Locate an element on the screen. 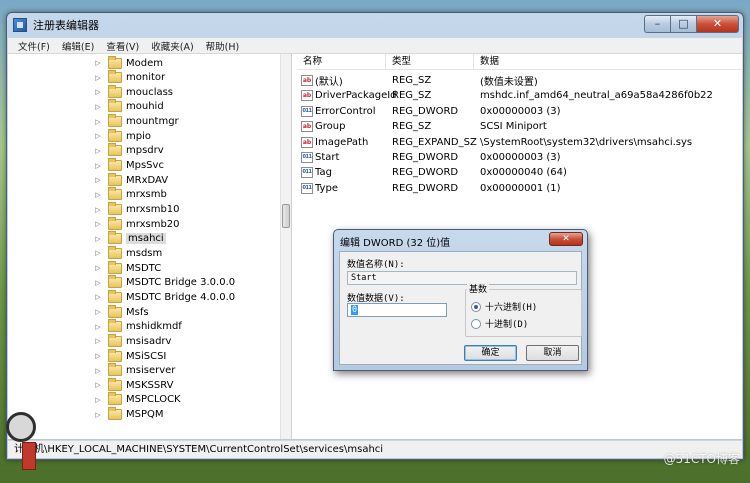  tree-item: ▷ MpsSvc is located at coordinates (129, 165).